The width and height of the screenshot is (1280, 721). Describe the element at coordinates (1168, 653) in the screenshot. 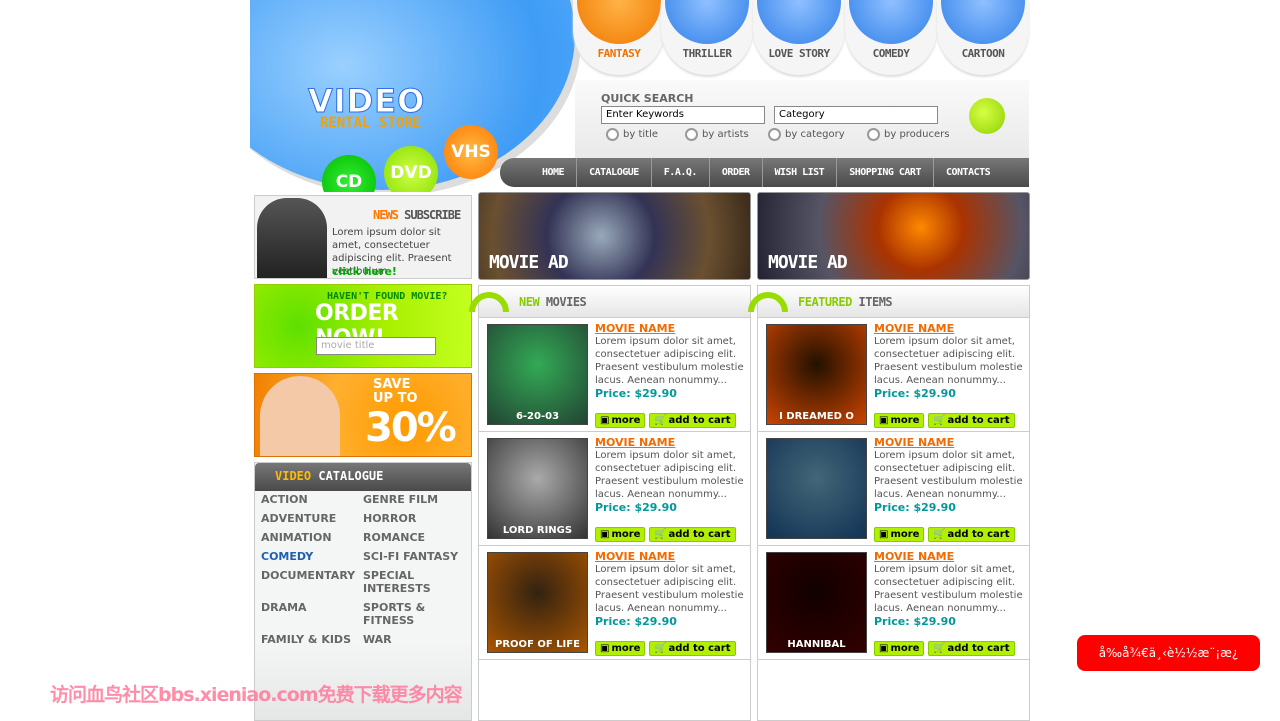

I see `download-template-button: å‰å¾€ä¸‹è½½æ¨¡æ¿` at that location.